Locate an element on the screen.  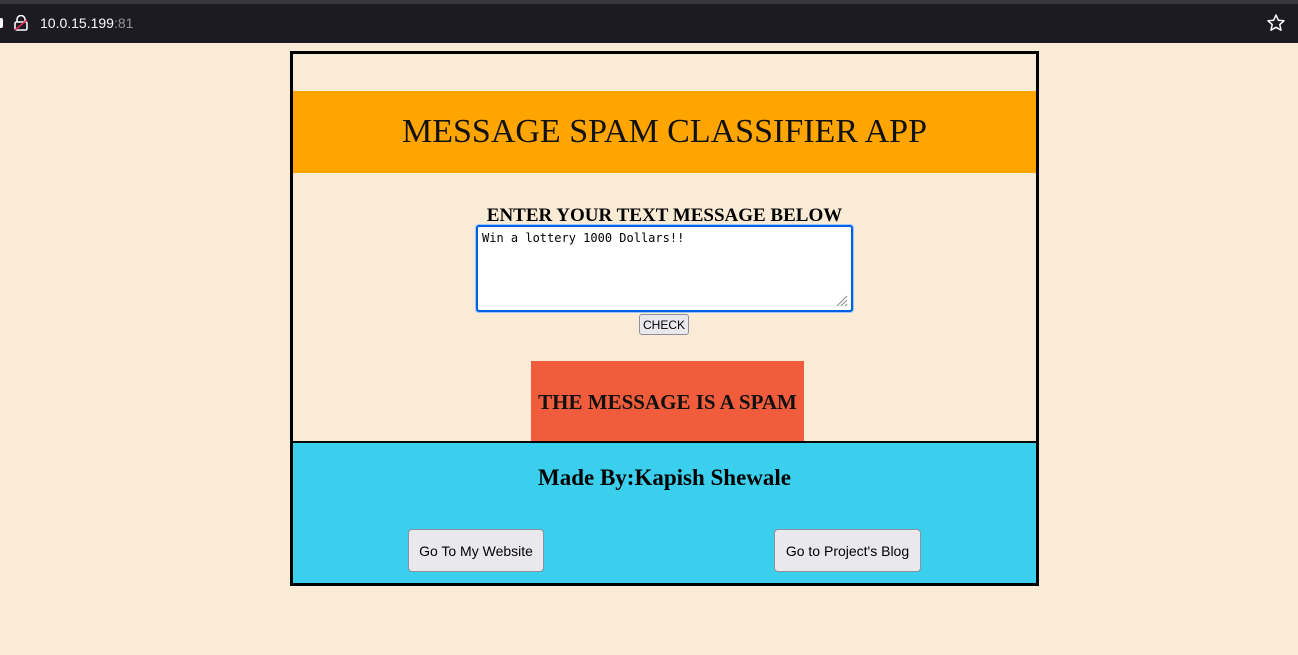
url-host: 10.0.15.199 is located at coordinates (77, 23).